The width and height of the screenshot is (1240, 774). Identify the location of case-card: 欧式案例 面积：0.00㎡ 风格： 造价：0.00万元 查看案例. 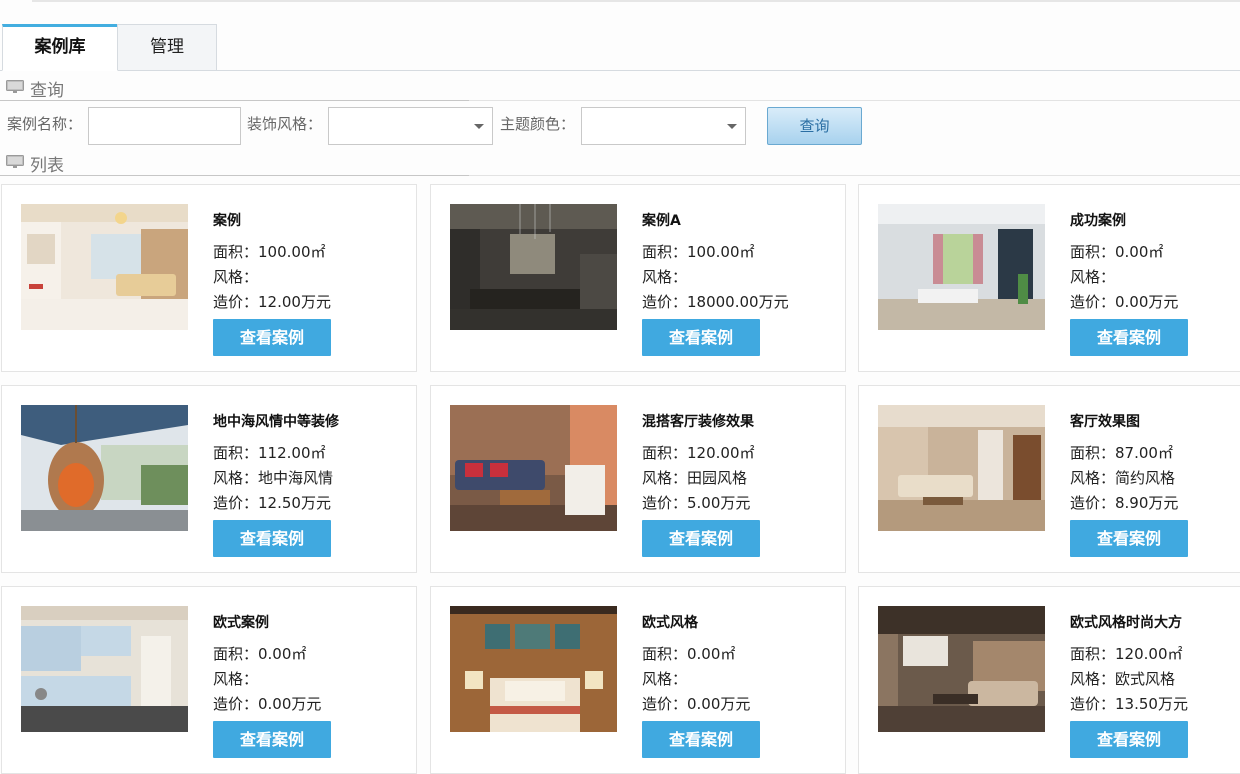
(209, 680).